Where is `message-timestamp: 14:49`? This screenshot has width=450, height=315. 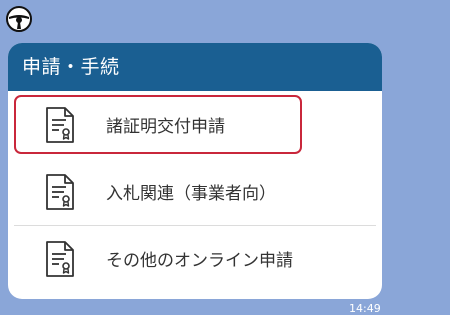
message-timestamp: 14:49 is located at coordinates (365, 308).